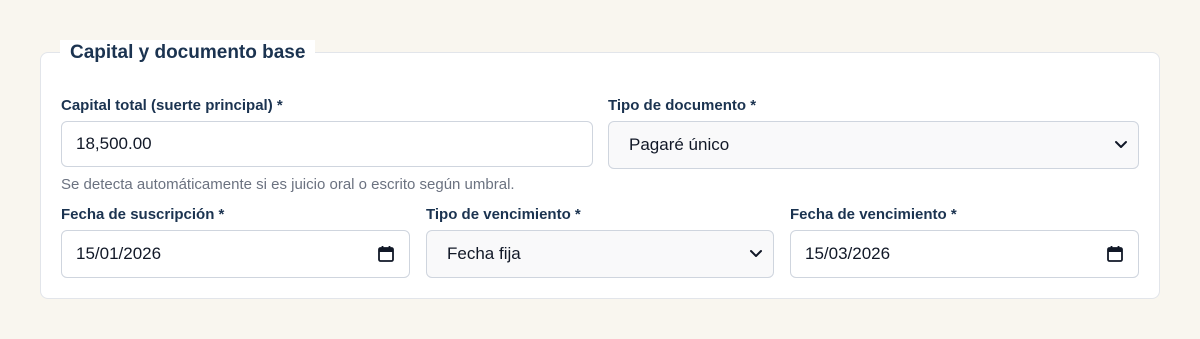  I want to click on tipo-documento-select: Pagaré único, so click(873, 145).